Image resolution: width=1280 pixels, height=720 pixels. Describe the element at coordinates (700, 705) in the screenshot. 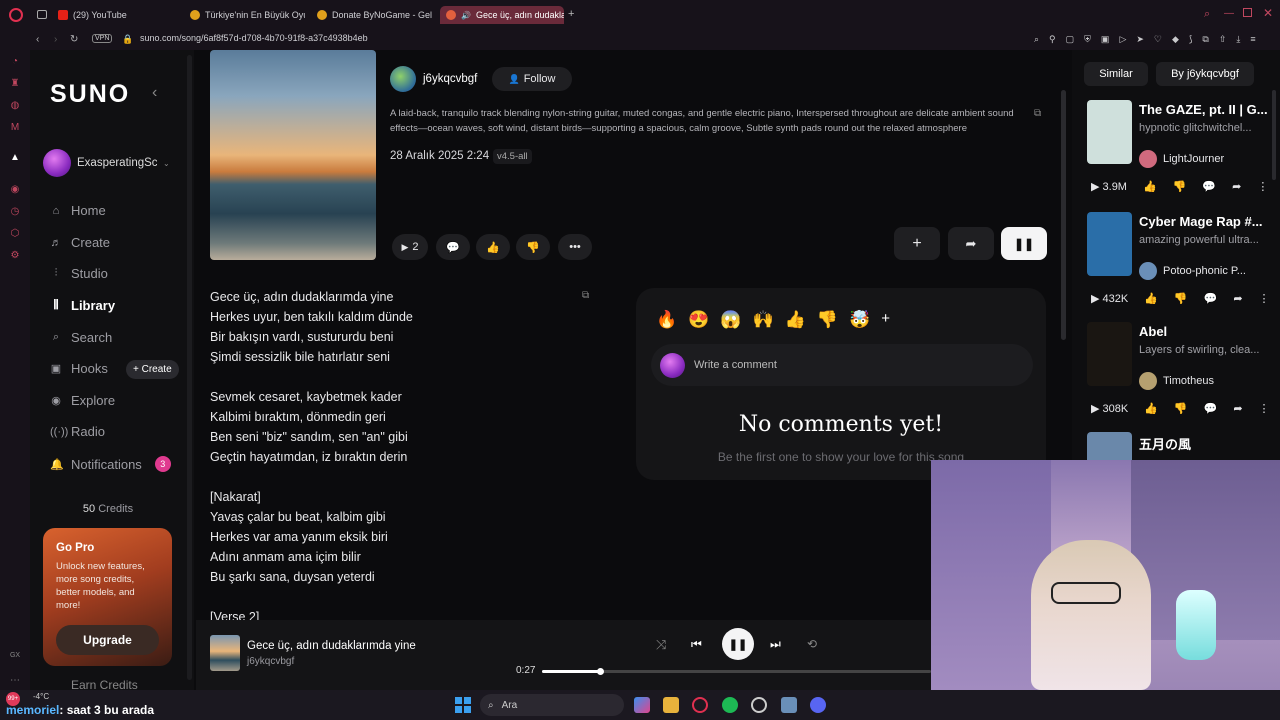

I see `opera-gx-icon` at that location.